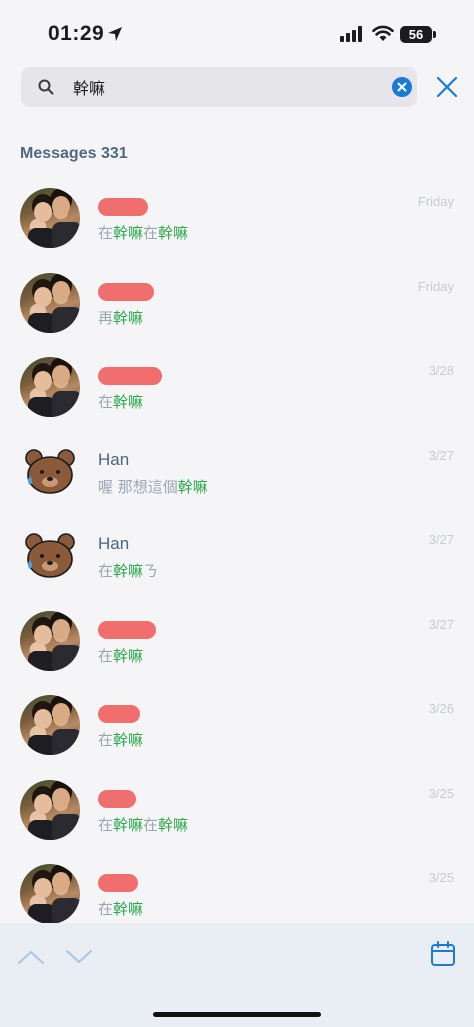 This screenshot has width=474, height=1027. I want to click on bottom-toolbar, so click(237, 975).